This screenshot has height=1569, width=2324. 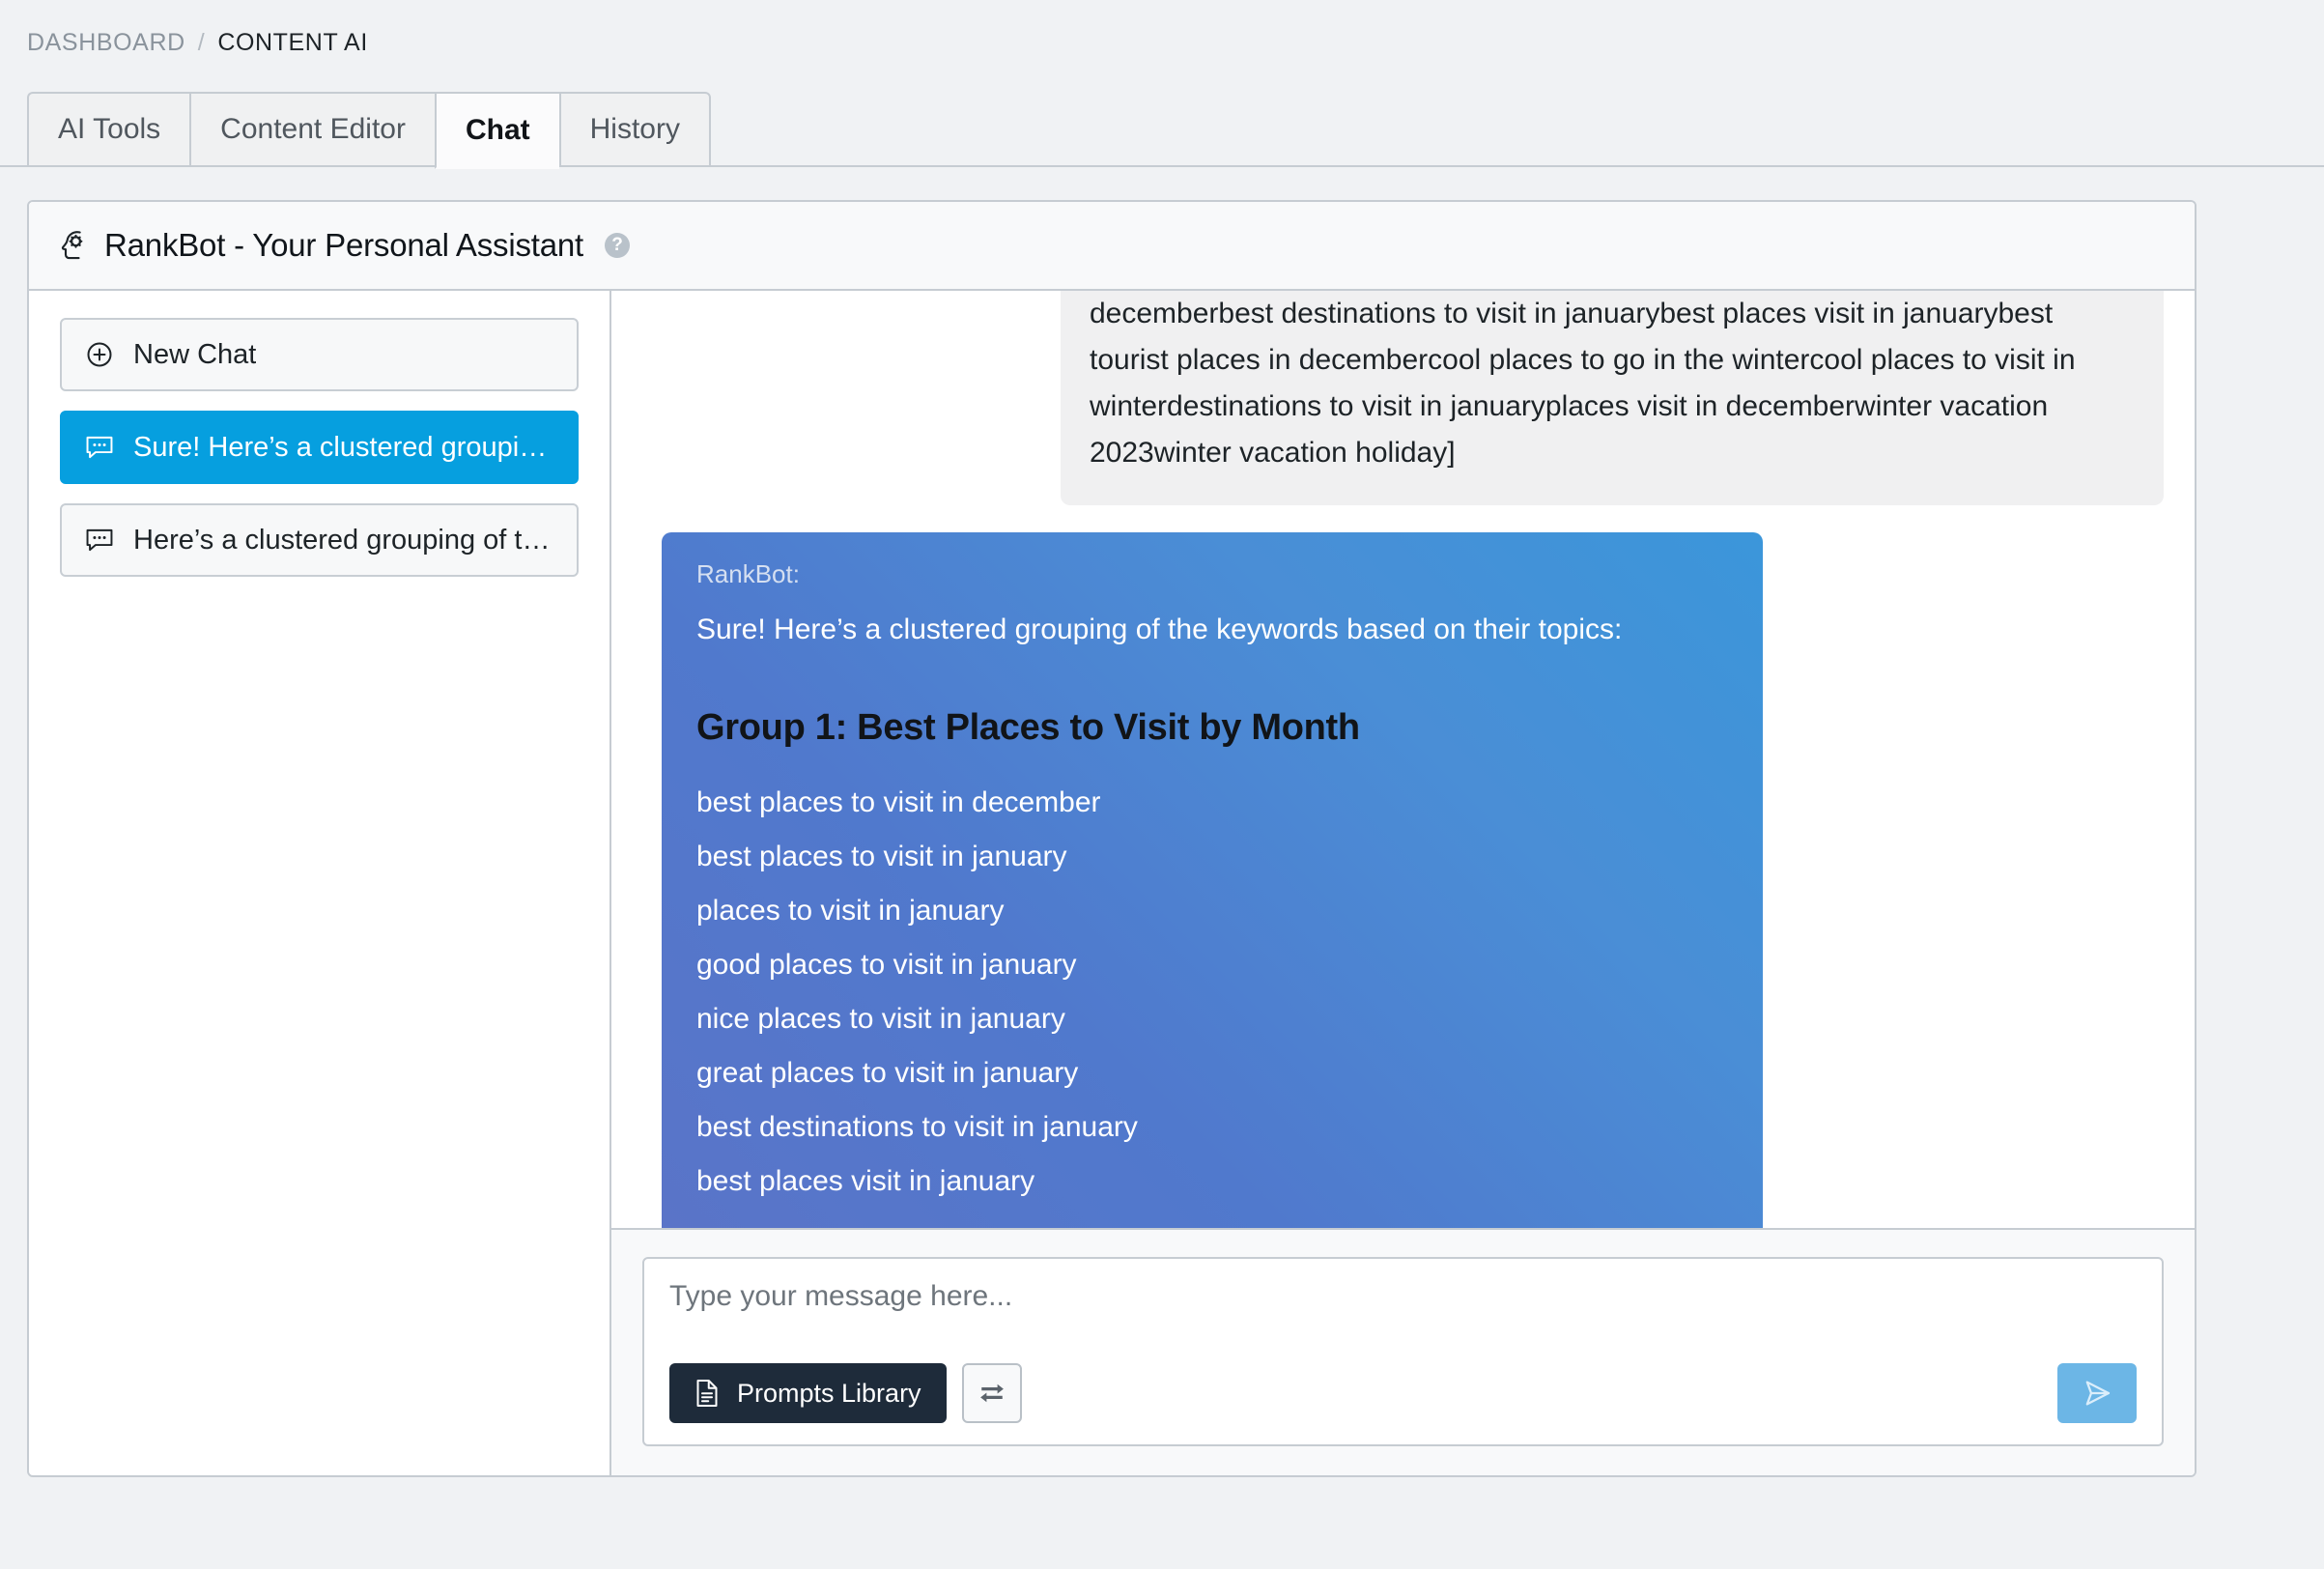 I want to click on tab-ai-tools: AI Tools, so click(x=108, y=129).